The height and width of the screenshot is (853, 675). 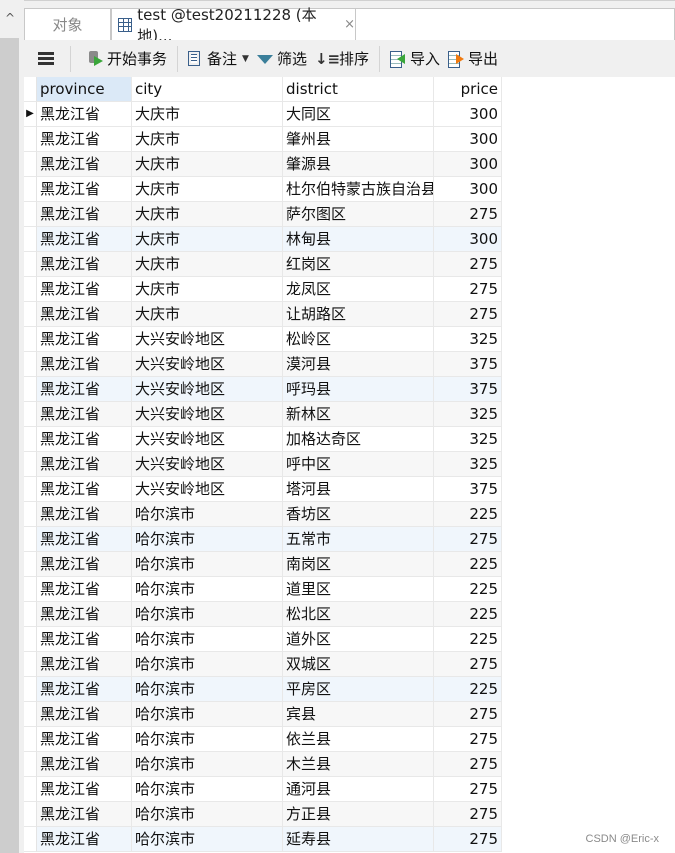 I want to click on cell-district: 漠河县, so click(x=358, y=364).